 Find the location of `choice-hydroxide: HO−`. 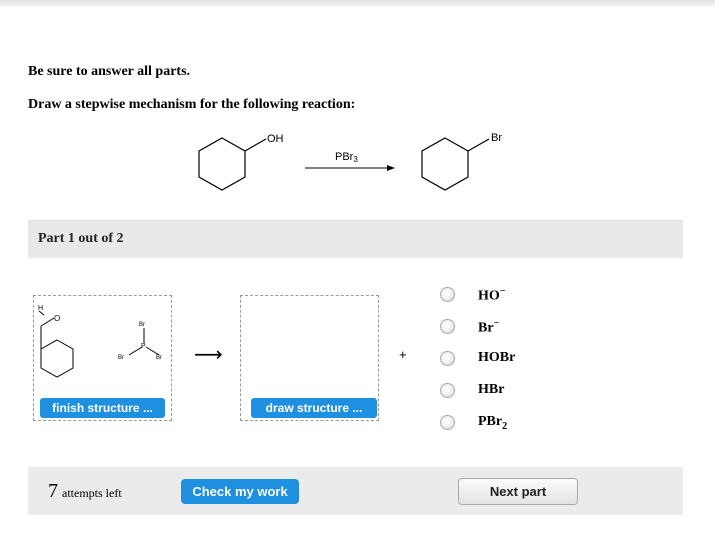

choice-hydroxide: HO− is located at coordinates (507, 298).